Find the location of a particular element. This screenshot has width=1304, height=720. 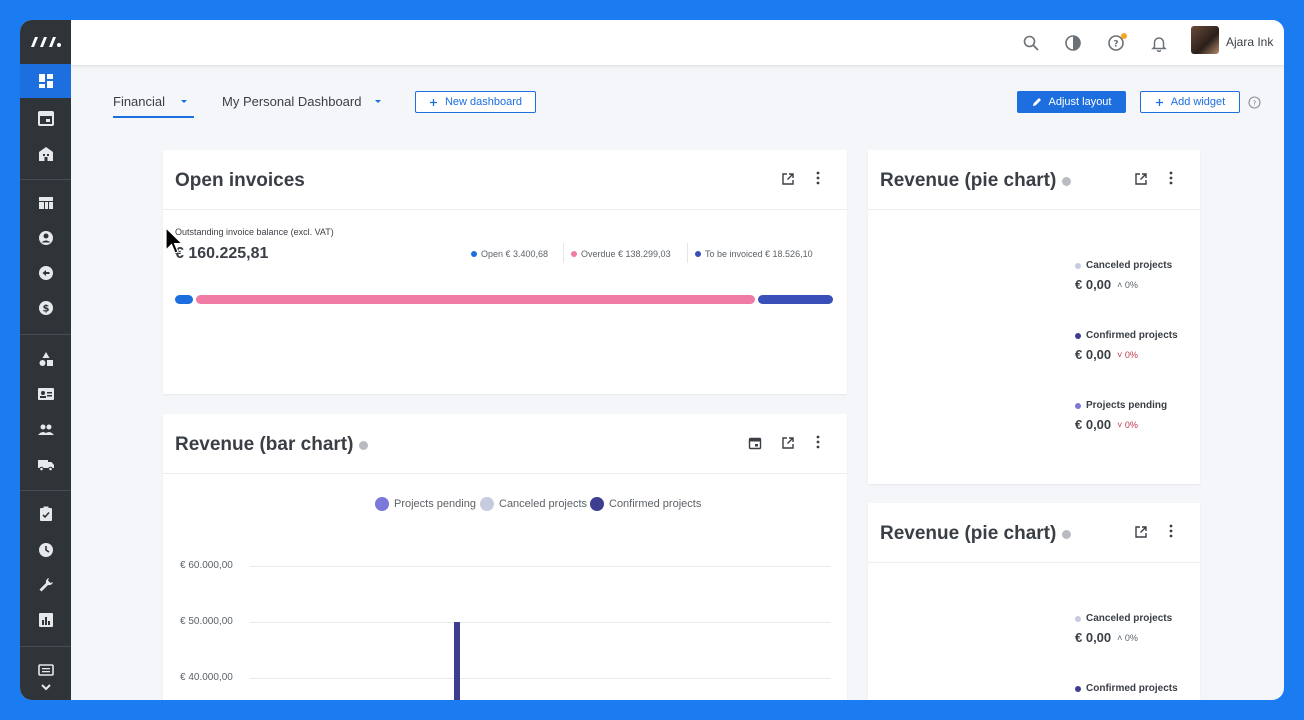

sidebar-item-finance: $ is located at coordinates (45, 308).